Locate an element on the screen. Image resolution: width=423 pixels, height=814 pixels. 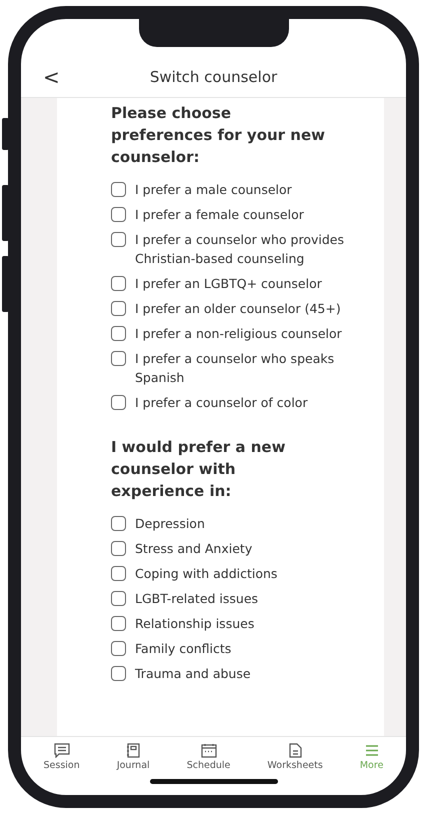
option-label: Depression is located at coordinates (170, 524).